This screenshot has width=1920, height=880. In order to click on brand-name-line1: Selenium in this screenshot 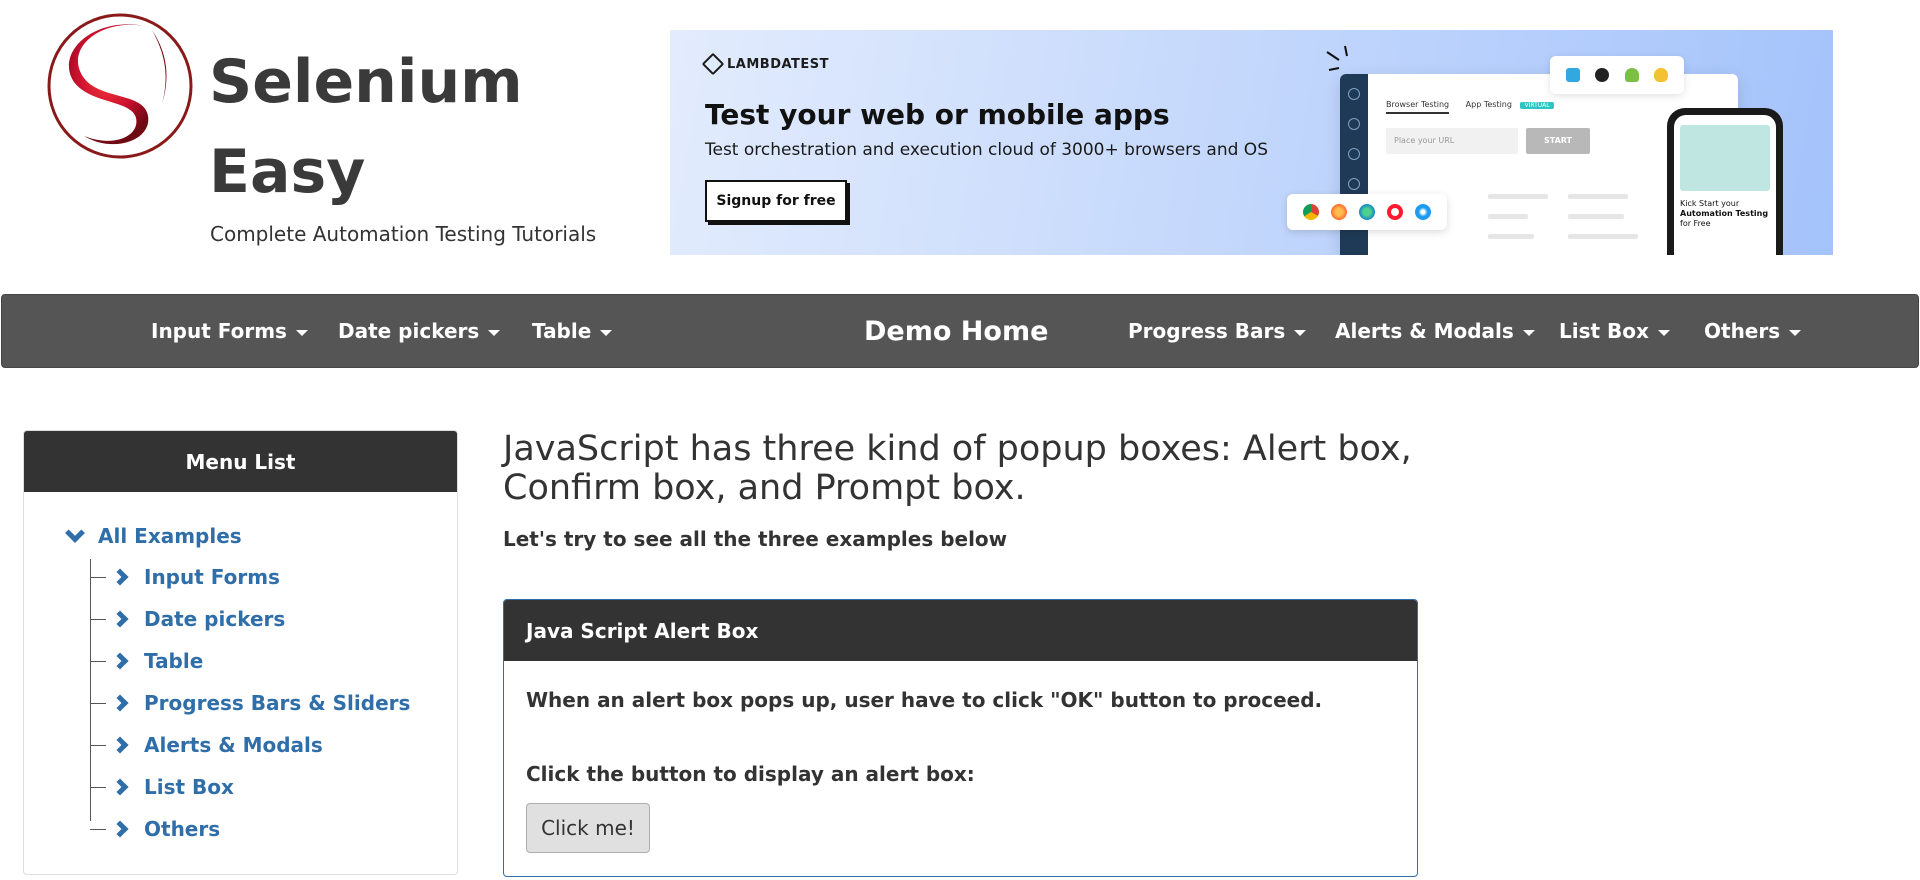, I will do `click(366, 82)`.